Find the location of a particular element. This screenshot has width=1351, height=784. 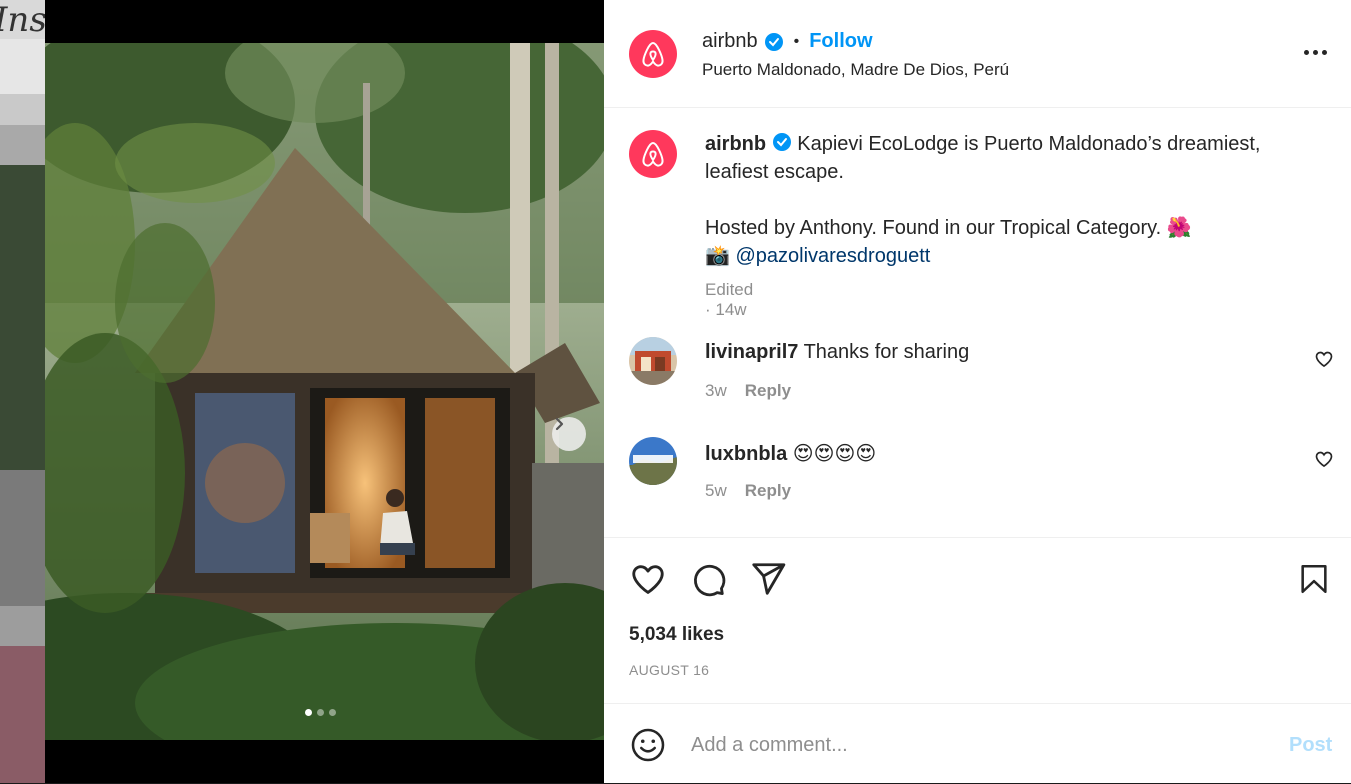

commenter-username: livinapril7 is located at coordinates (751, 352).